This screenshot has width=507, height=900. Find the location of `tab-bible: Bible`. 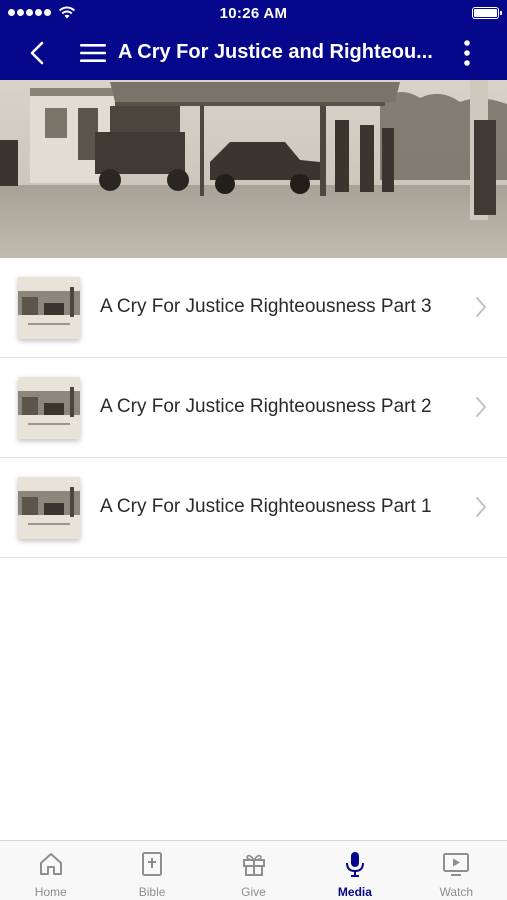

tab-bible: Bible is located at coordinates (151, 870).